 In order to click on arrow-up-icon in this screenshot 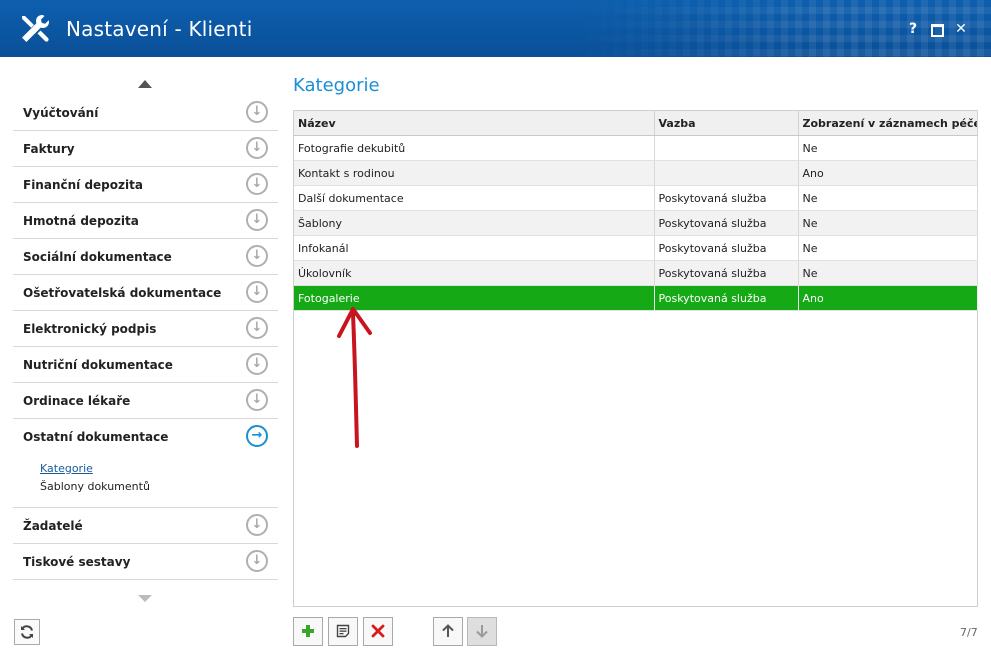, I will do `click(448, 630)`.